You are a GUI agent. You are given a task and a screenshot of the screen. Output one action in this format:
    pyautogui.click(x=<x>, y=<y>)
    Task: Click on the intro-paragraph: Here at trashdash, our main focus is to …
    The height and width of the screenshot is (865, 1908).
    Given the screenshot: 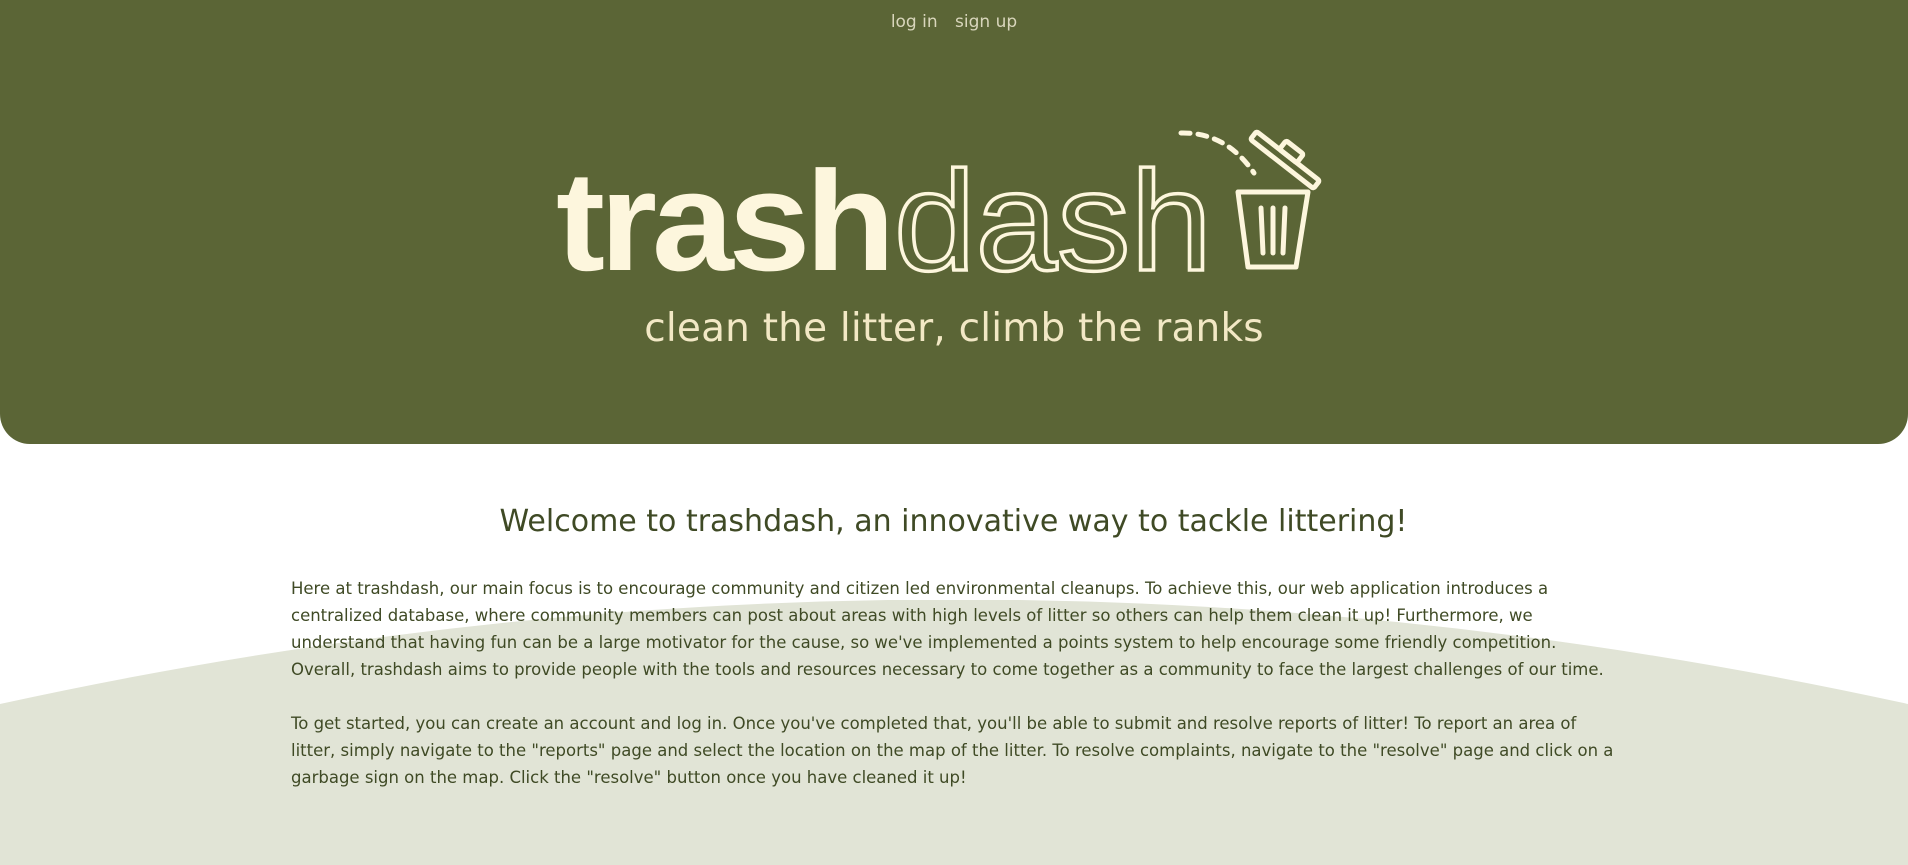 What is the action you would take?
    pyautogui.click(x=947, y=629)
    